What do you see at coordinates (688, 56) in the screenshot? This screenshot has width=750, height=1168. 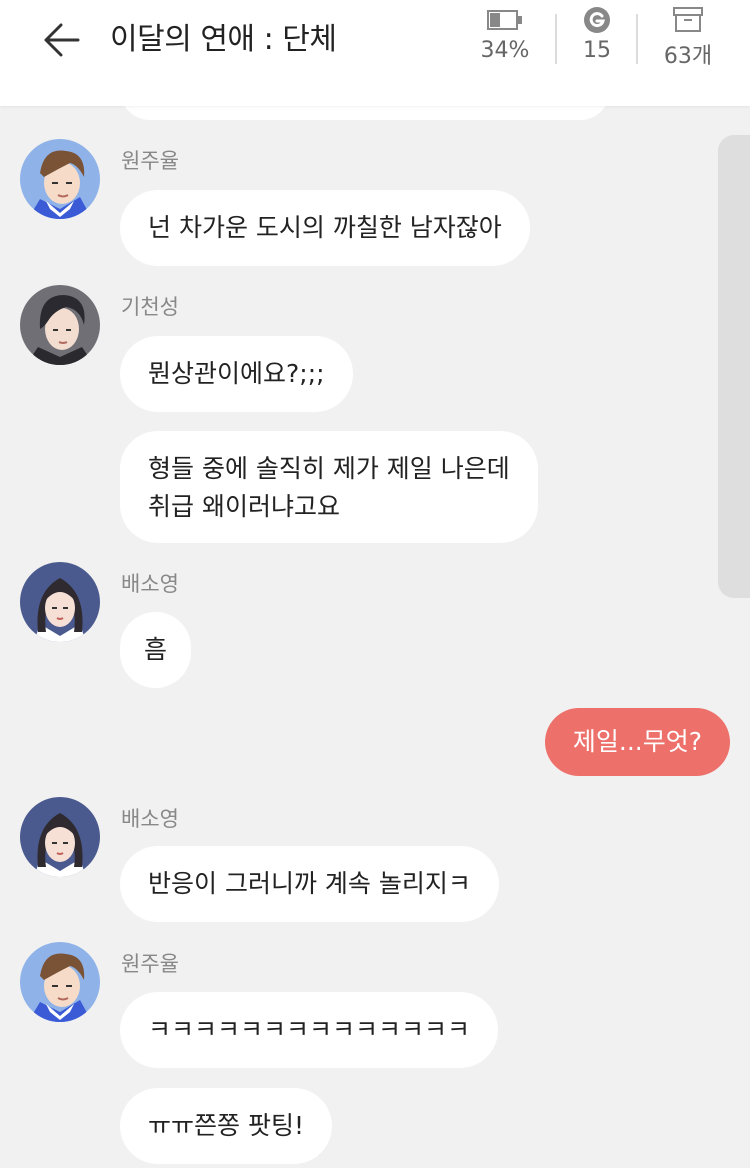 I see `inbox-value: 63개` at bounding box center [688, 56].